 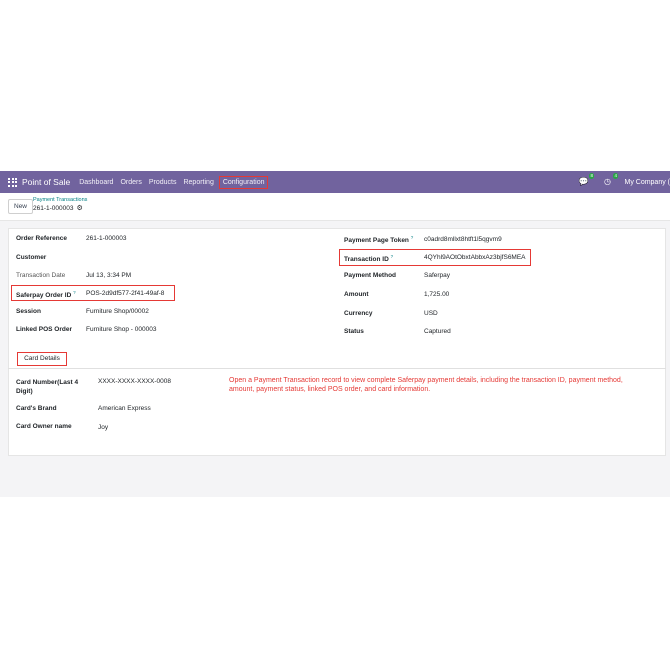 I want to click on activity-badge: 4, so click(x=615, y=176).